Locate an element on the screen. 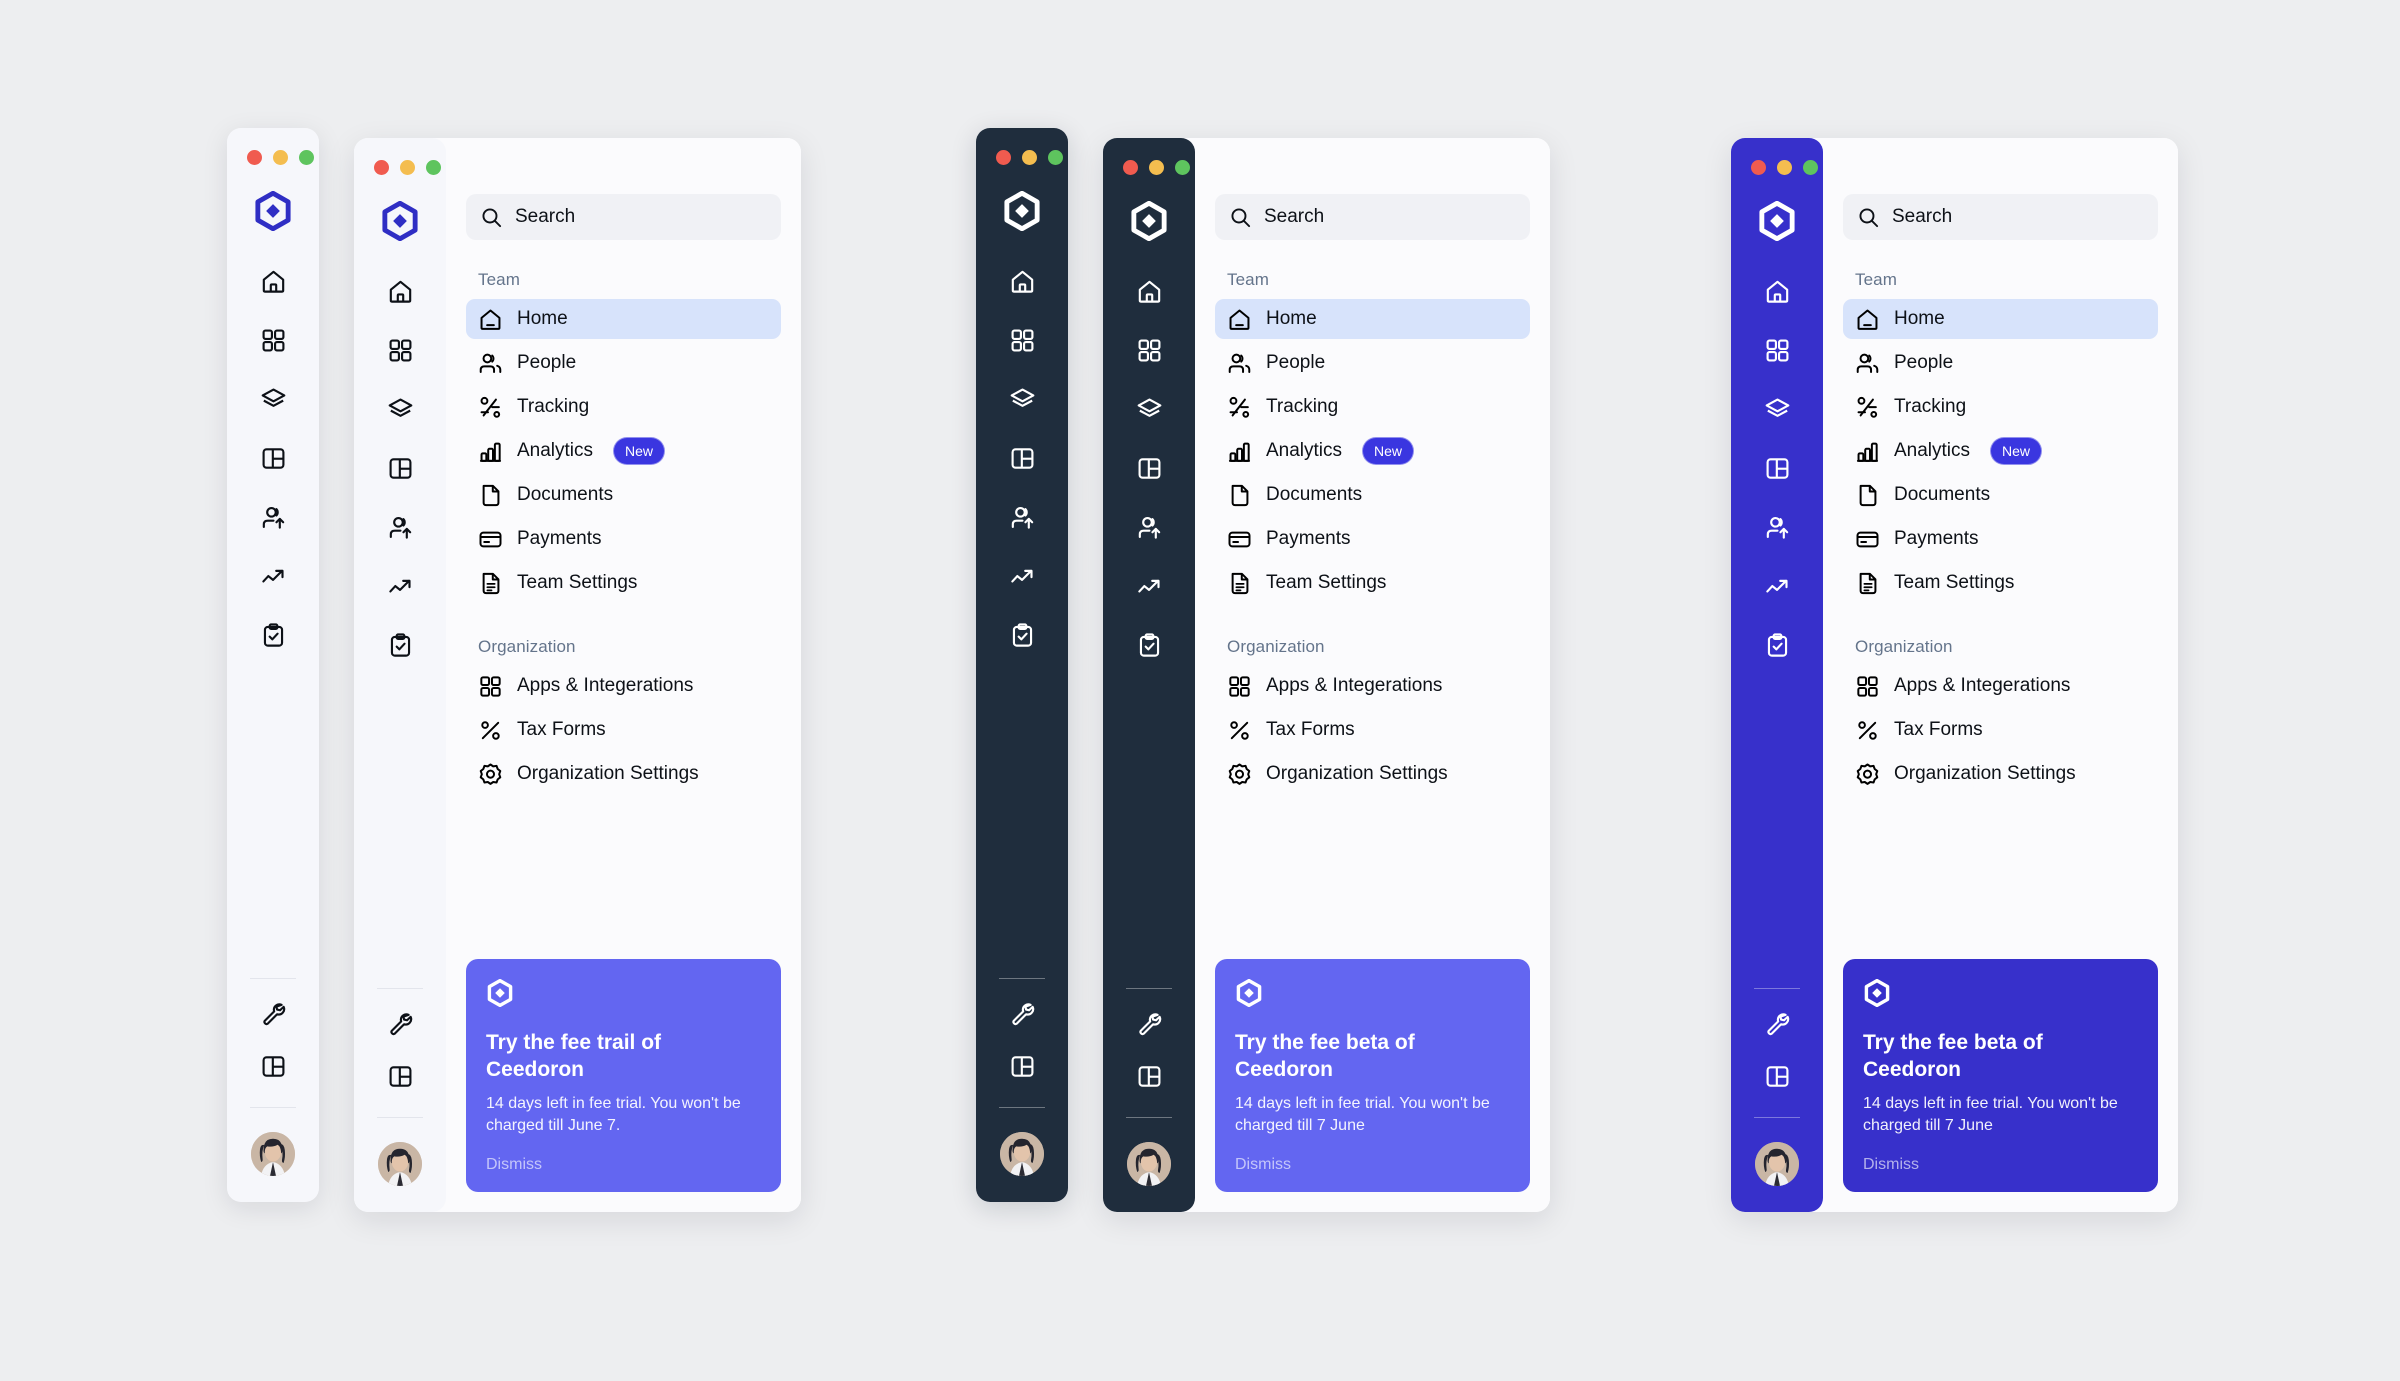 This screenshot has width=2400, height=1381. icon-rail-dark is located at coordinates (1022, 665).